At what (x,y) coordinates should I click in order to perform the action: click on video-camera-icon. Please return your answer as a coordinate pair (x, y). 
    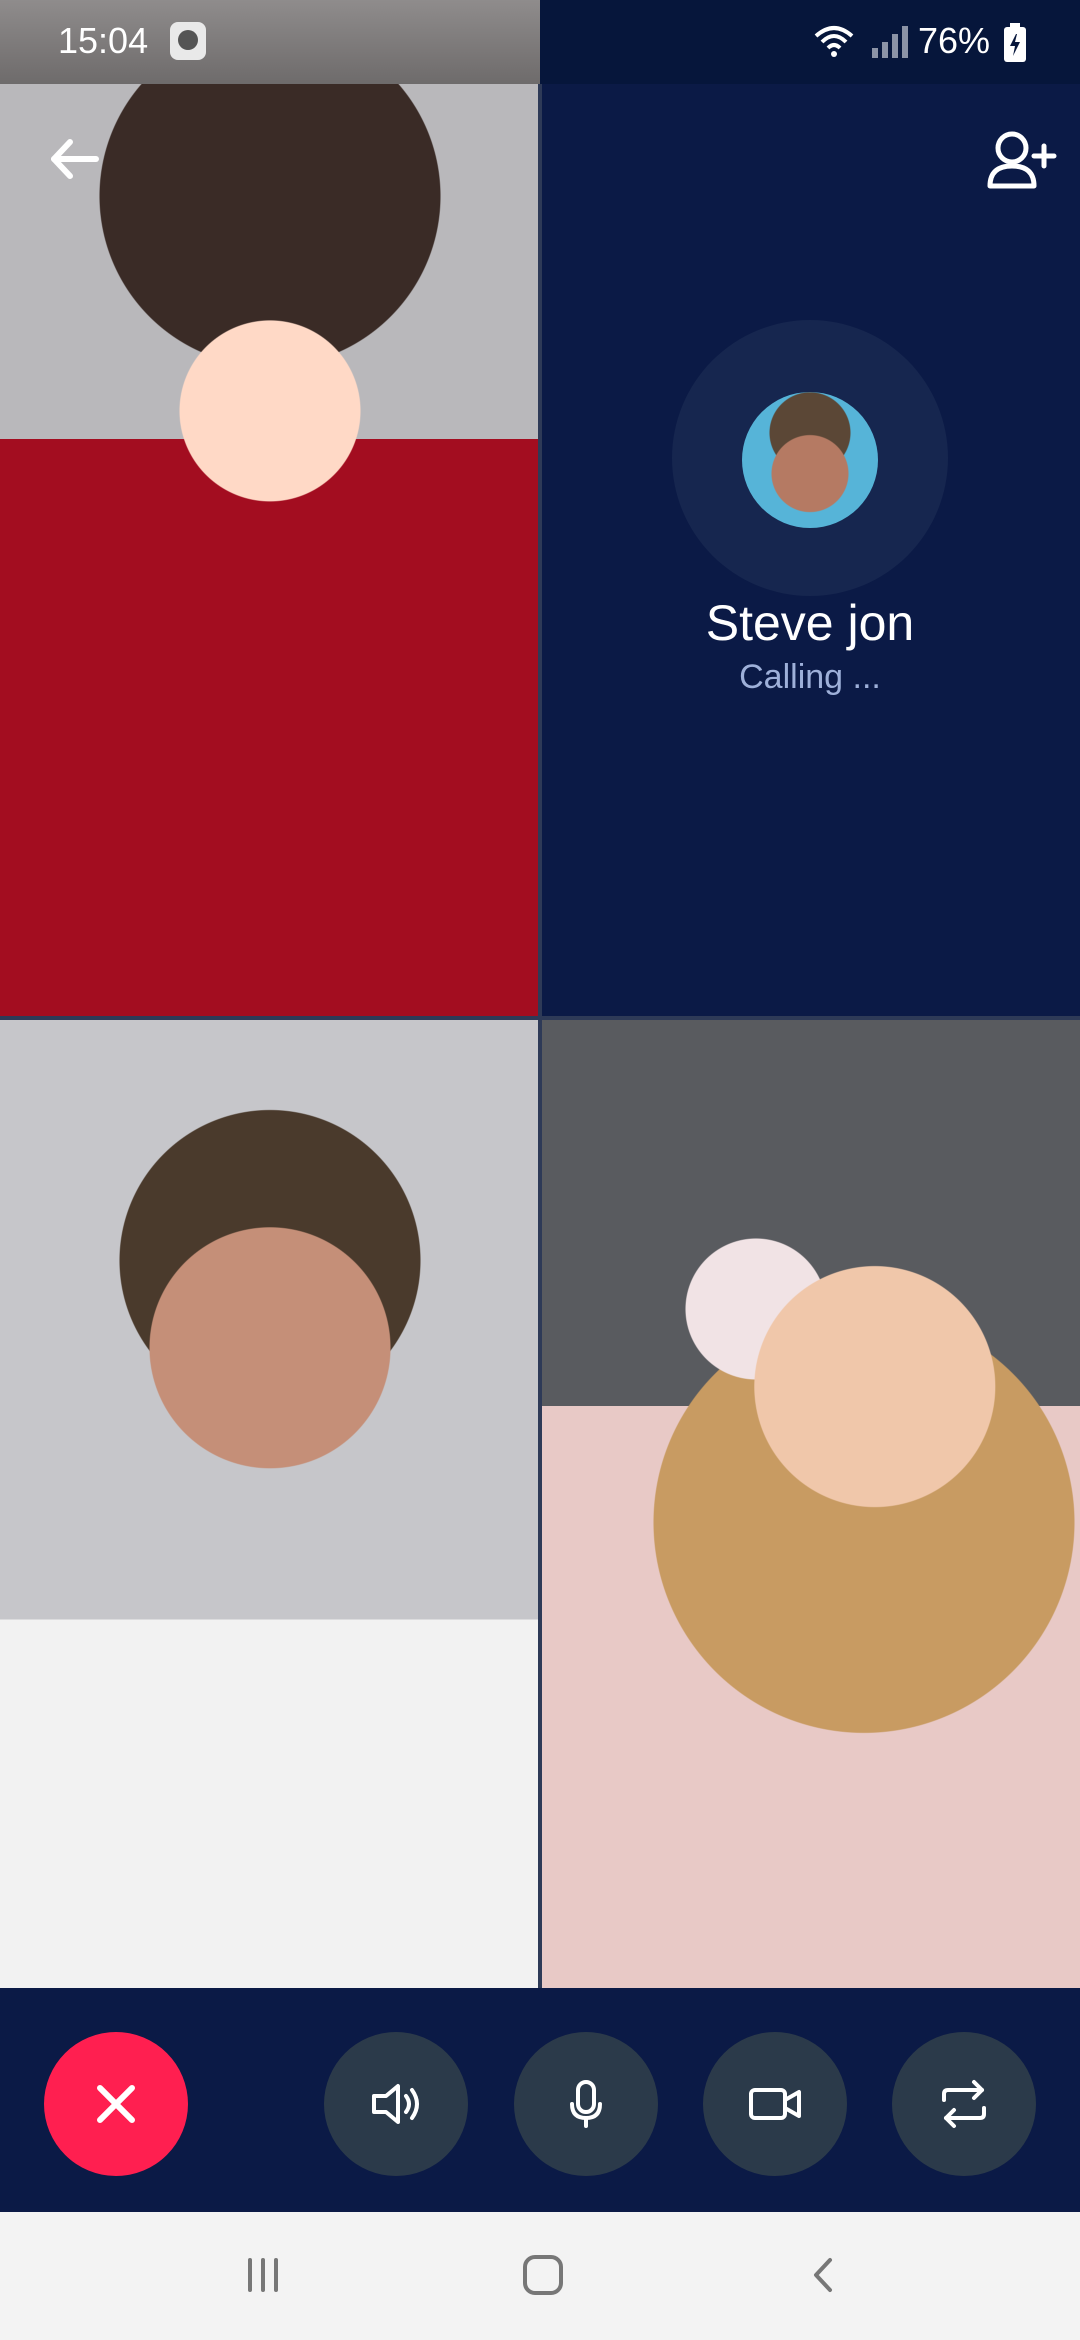
    Looking at the image, I should click on (775, 2104).